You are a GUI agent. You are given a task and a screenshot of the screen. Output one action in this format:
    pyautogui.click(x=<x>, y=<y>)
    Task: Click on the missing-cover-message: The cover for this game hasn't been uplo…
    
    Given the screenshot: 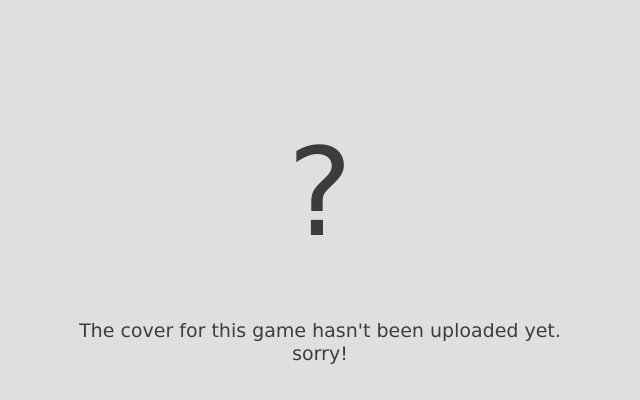 What is the action you would take?
    pyautogui.click(x=320, y=343)
    